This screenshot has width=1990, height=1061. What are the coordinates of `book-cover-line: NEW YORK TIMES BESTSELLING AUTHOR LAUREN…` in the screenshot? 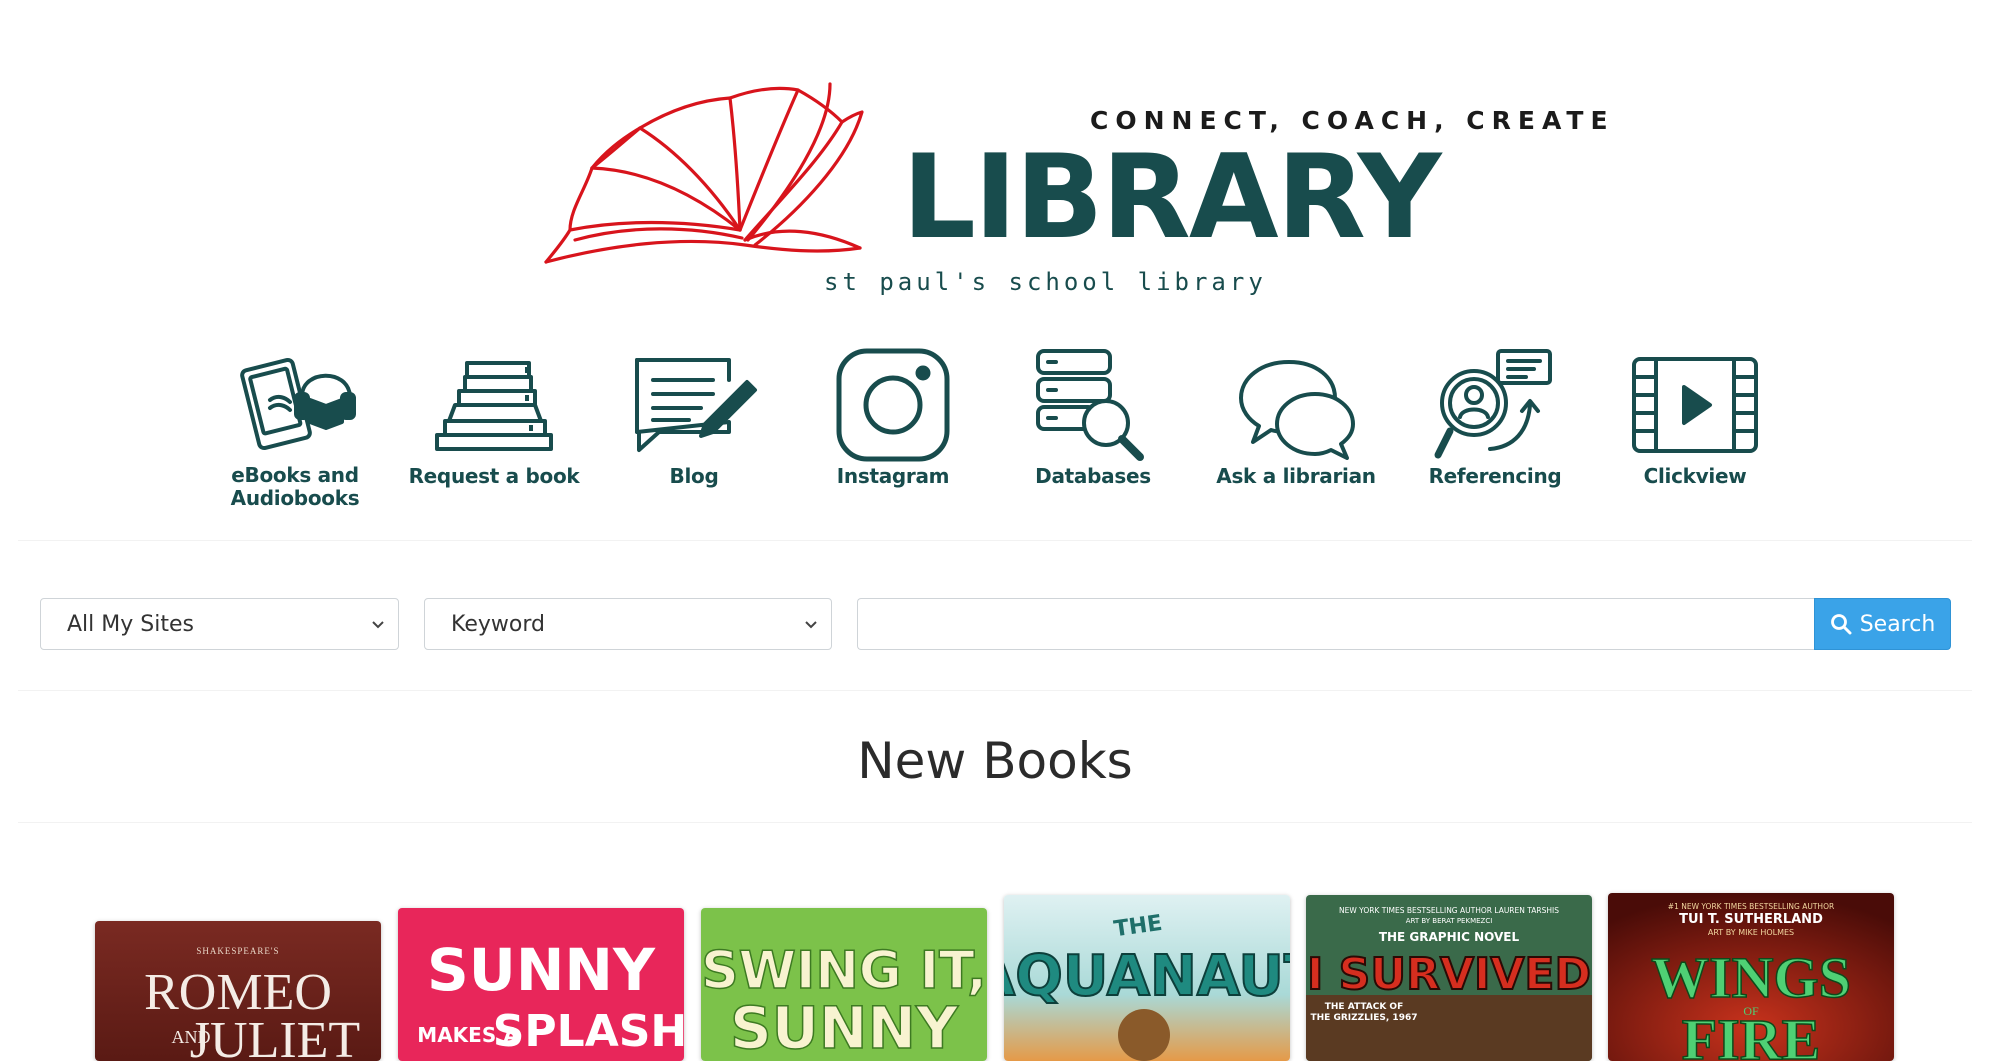 It's located at (1449, 910).